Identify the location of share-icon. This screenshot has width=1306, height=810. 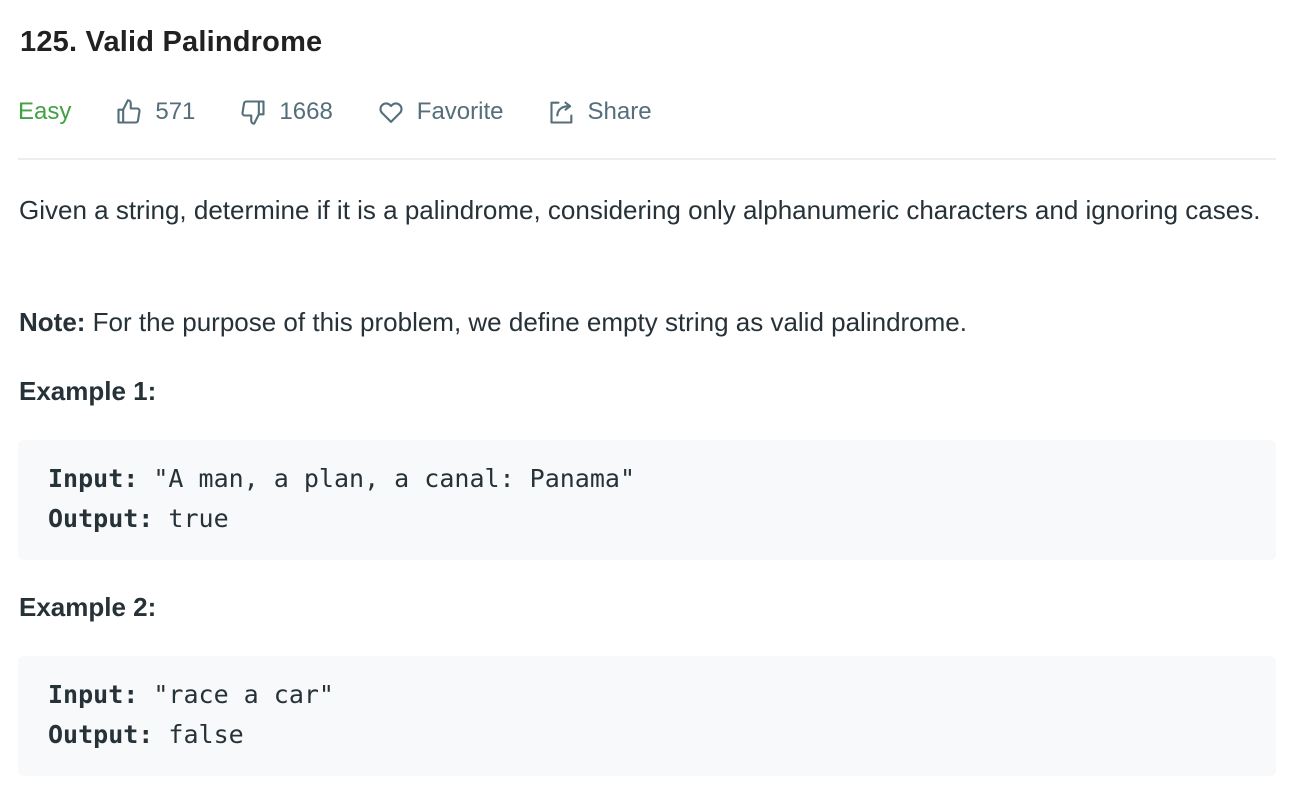
(560, 112).